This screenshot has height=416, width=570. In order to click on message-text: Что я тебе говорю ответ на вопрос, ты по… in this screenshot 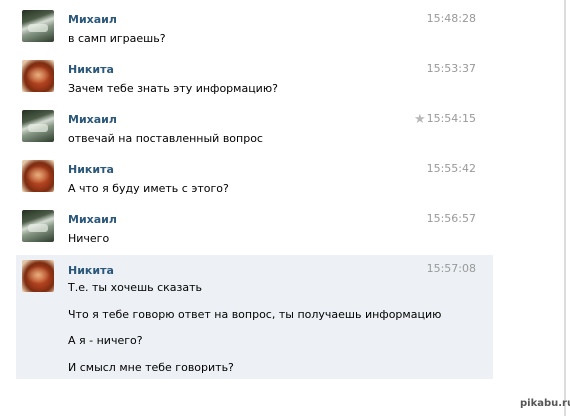, I will do `click(255, 314)`.